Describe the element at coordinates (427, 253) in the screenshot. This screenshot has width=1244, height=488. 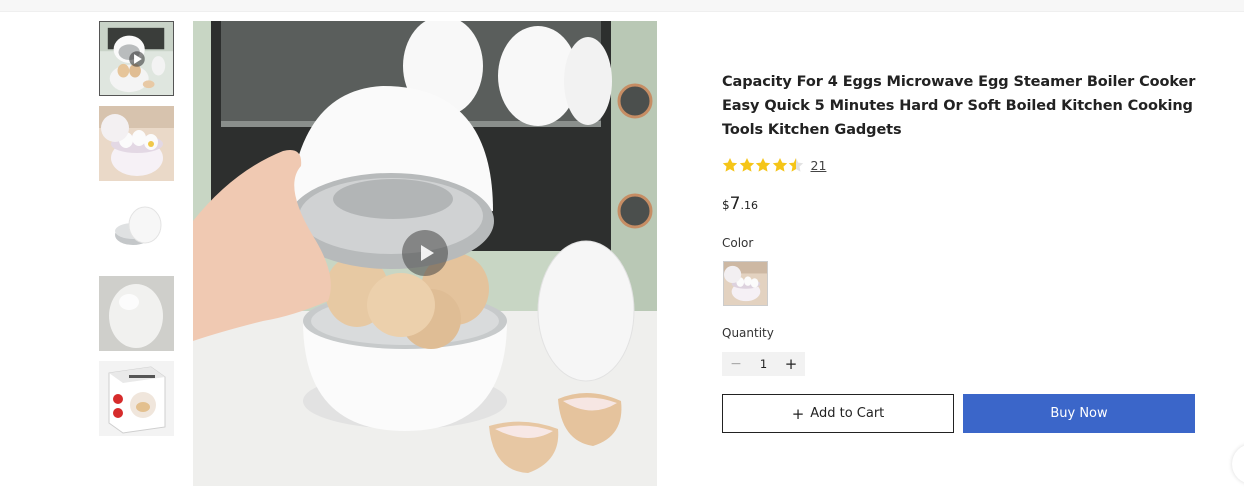
I see `play-icon` at that location.